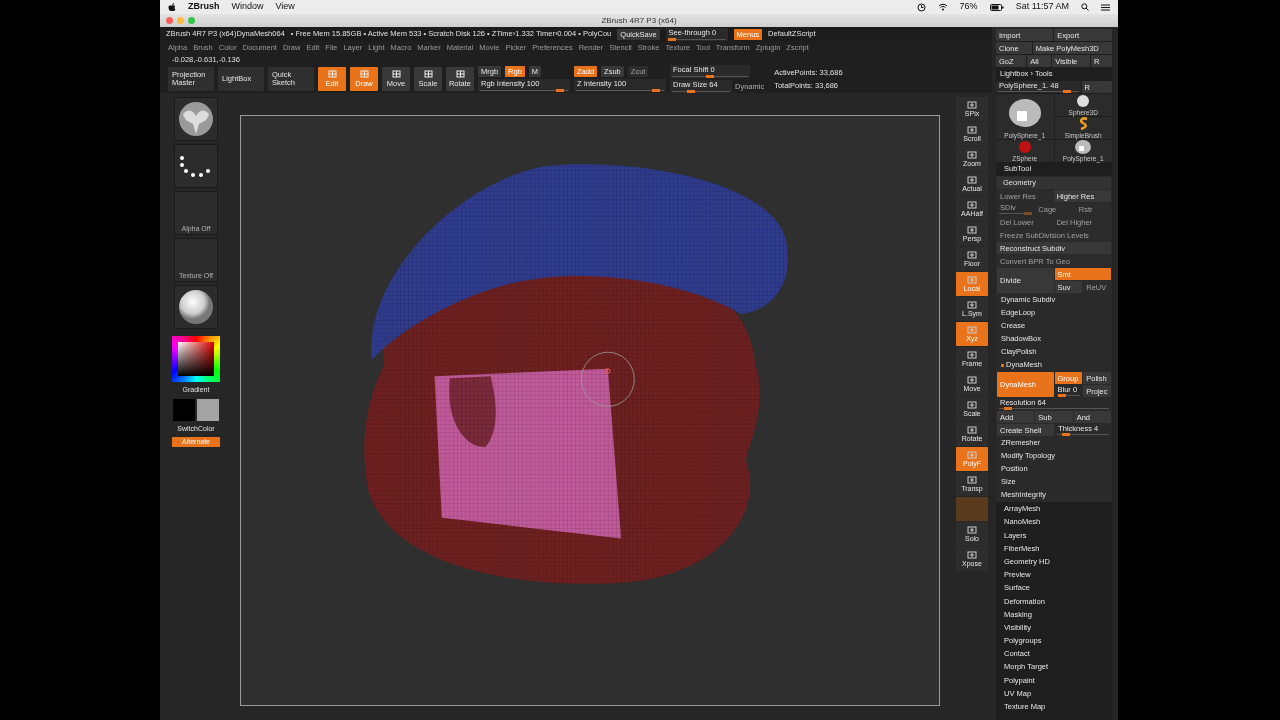  What do you see at coordinates (921, 7) in the screenshot?
I see `clock-icon` at bounding box center [921, 7].